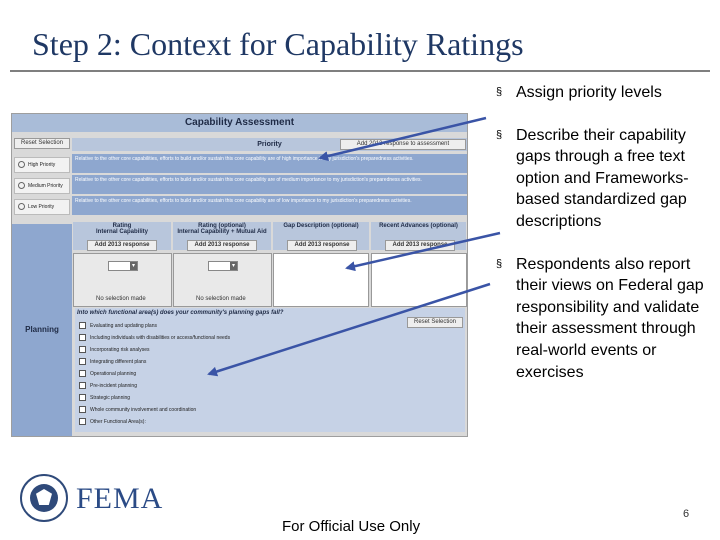 The height and width of the screenshot is (540, 720). What do you see at coordinates (44, 498) in the screenshot?
I see `dhs-seal-icon` at bounding box center [44, 498].